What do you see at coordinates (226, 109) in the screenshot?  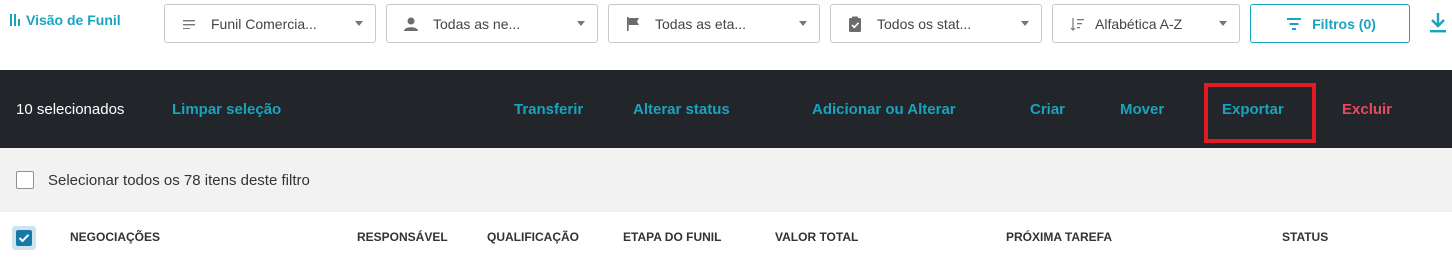 I see `clear-selection-link: Limpar seleção` at bounding box center [226, 109].